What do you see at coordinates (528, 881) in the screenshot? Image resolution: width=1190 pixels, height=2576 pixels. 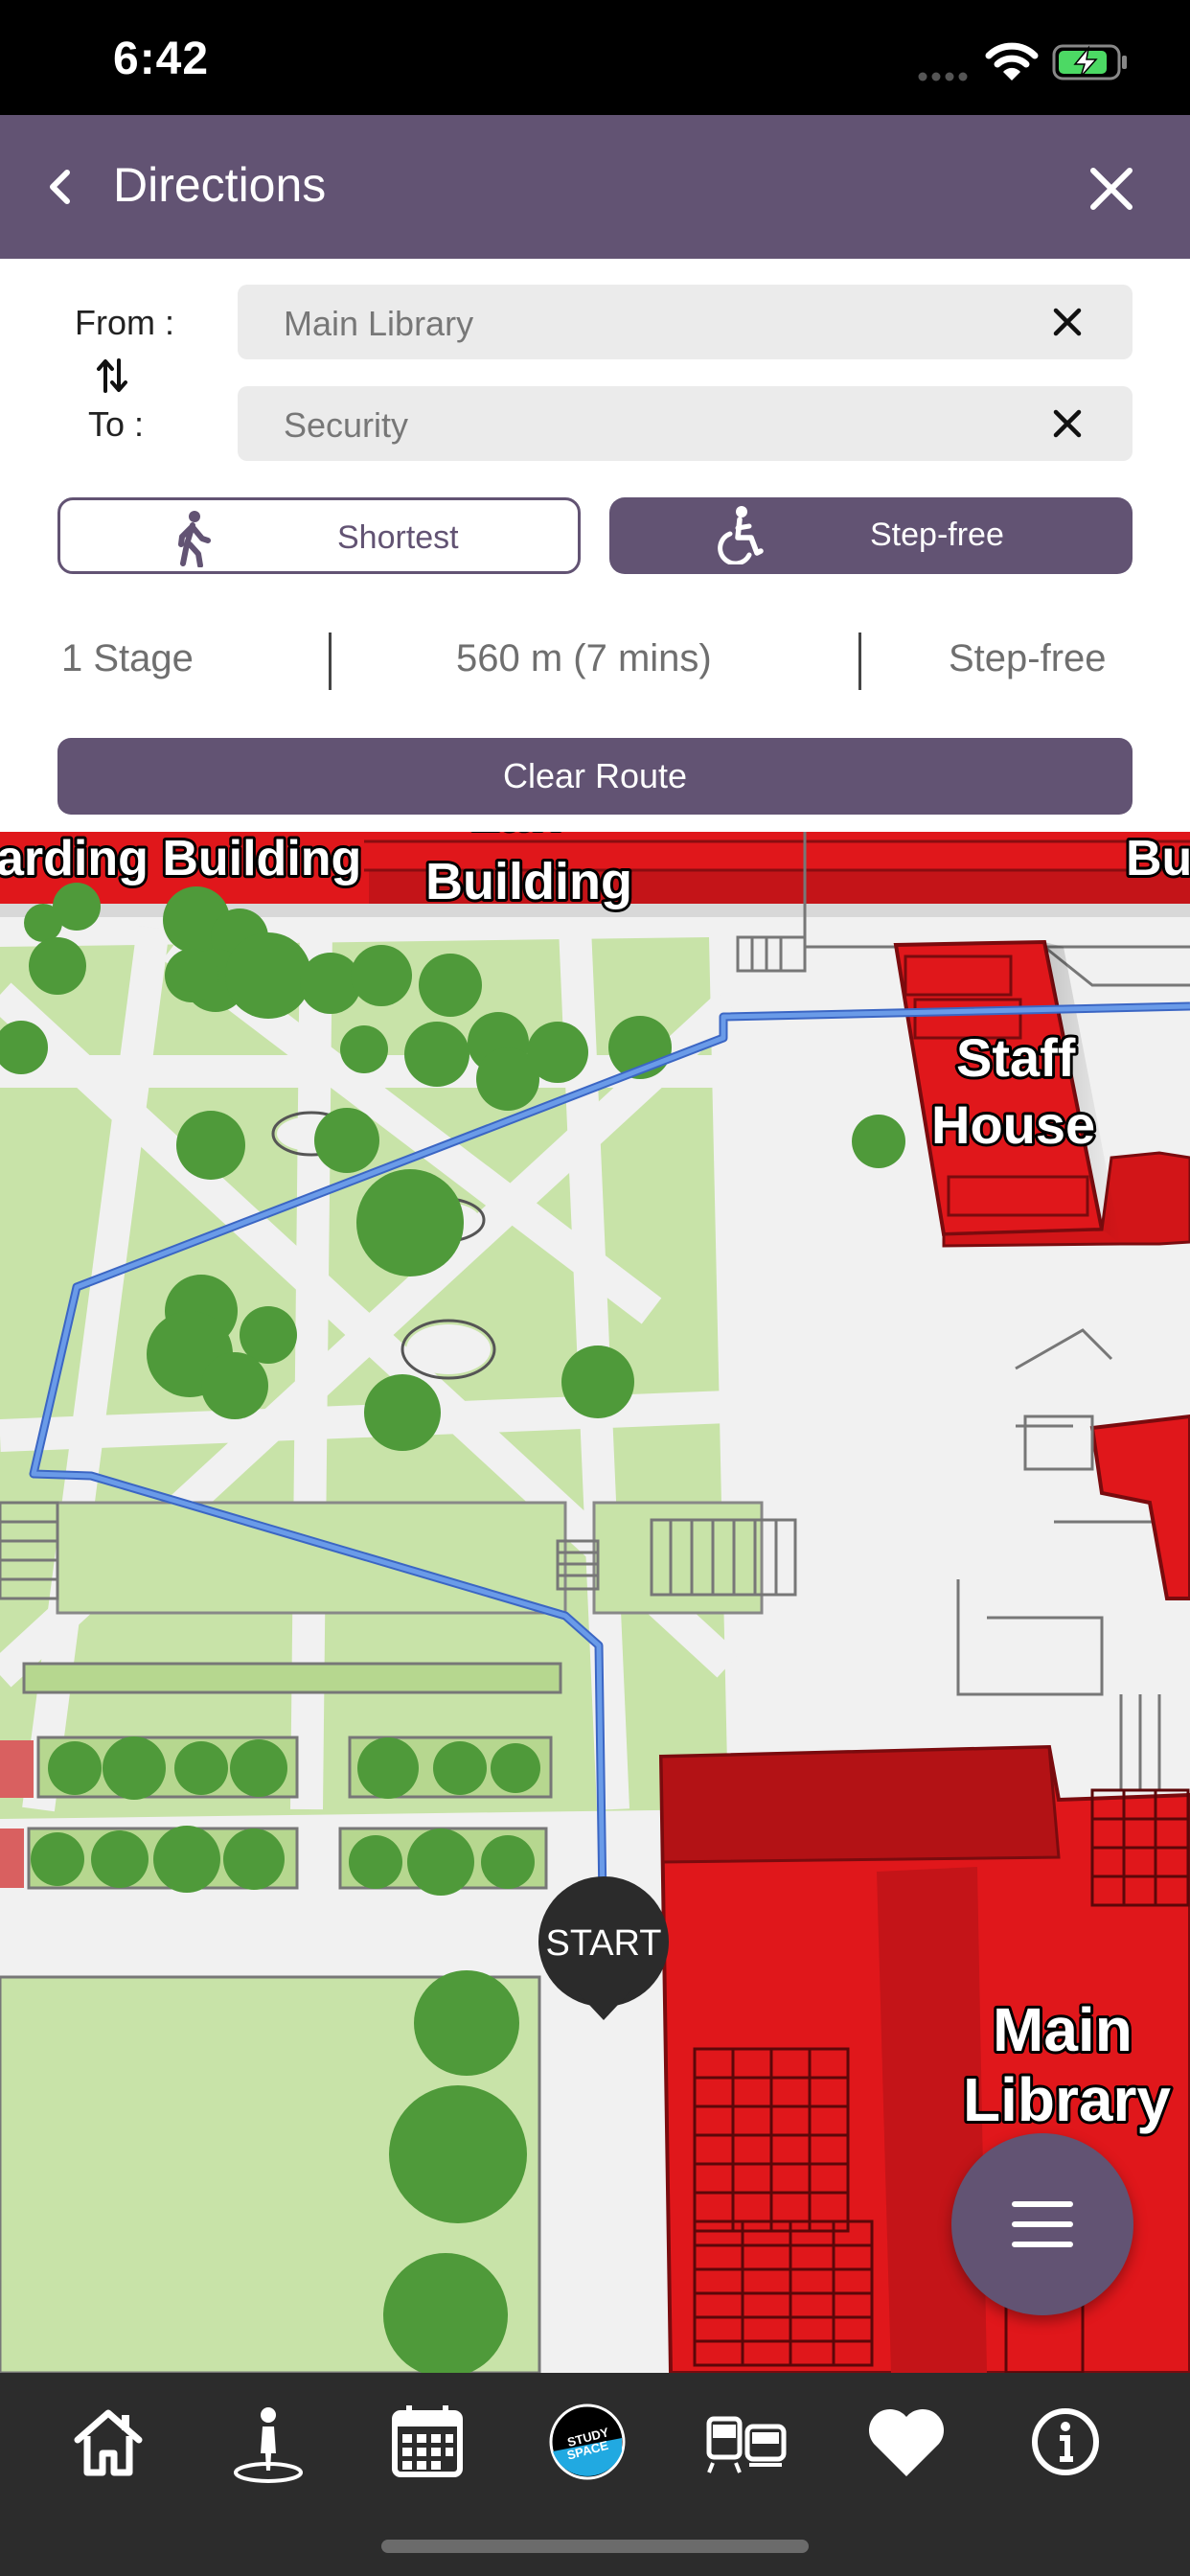 I see `map-label-law-building: Building` at bounding box center [528, 881].